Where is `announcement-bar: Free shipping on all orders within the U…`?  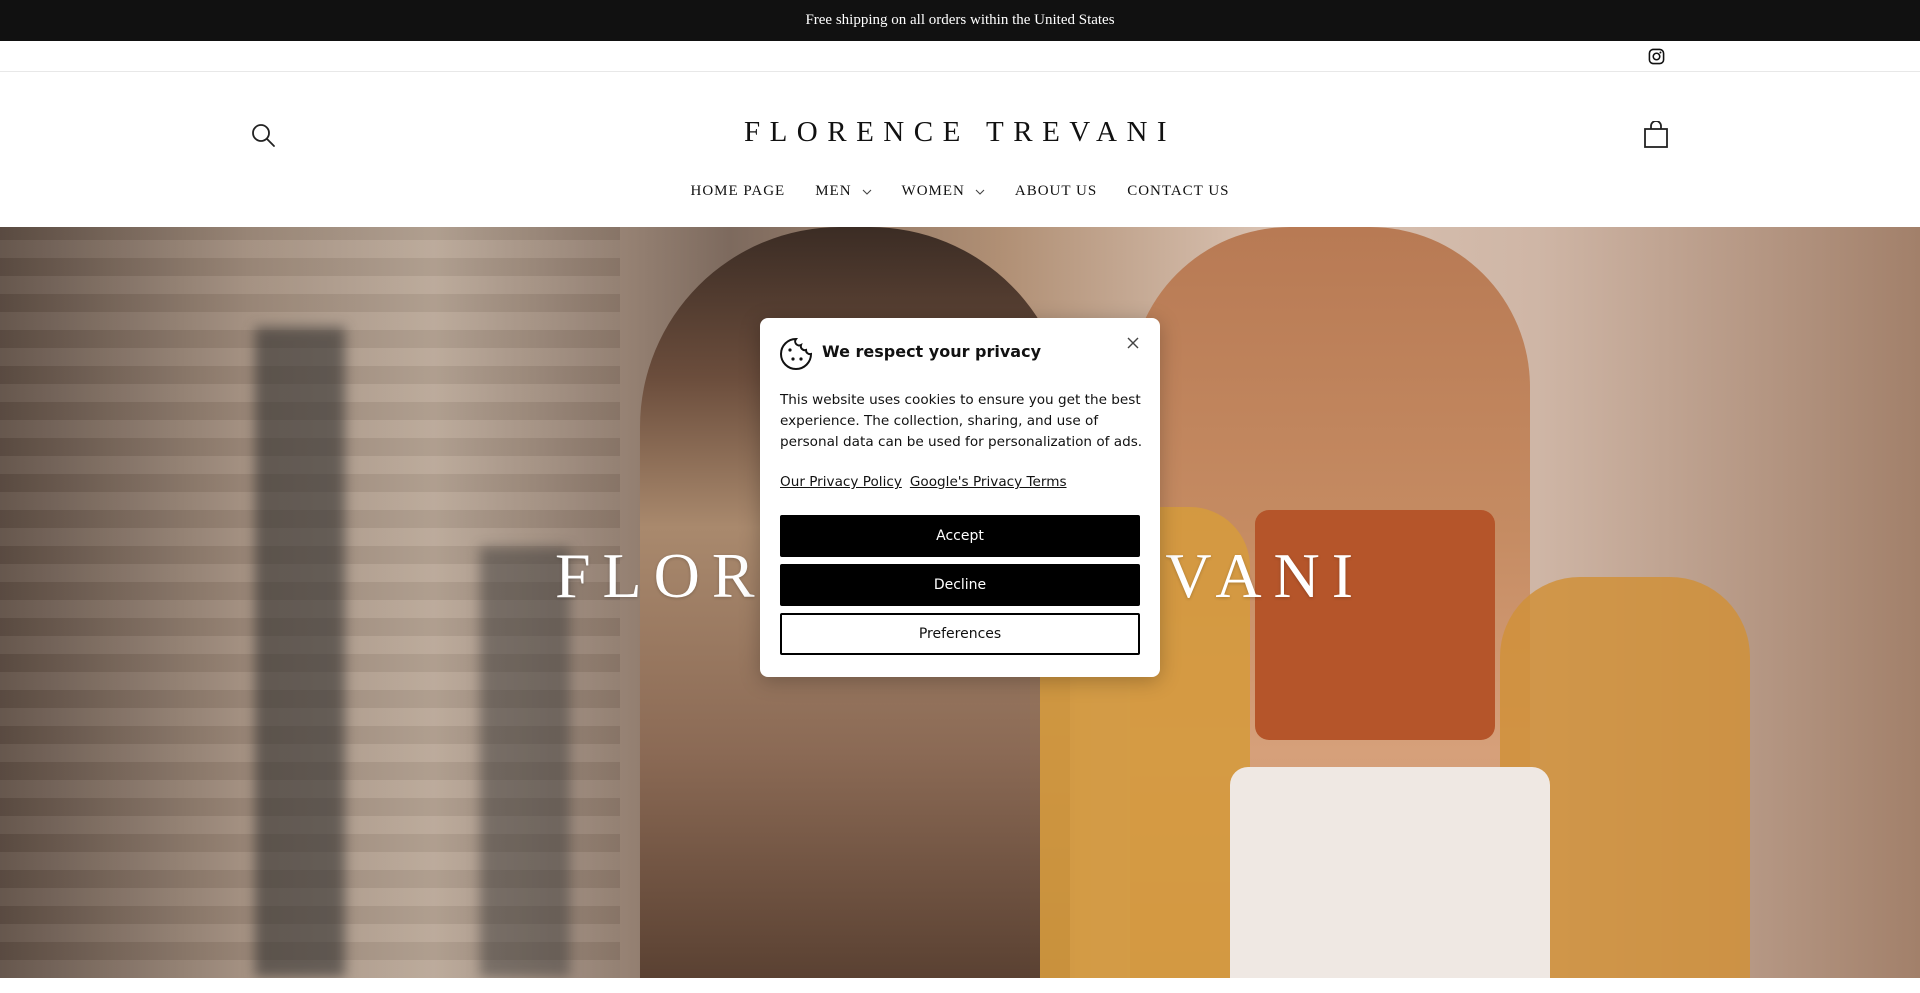 announcement-bar: Free shipping on all orders within the U… is located at coordinates (960, 20).